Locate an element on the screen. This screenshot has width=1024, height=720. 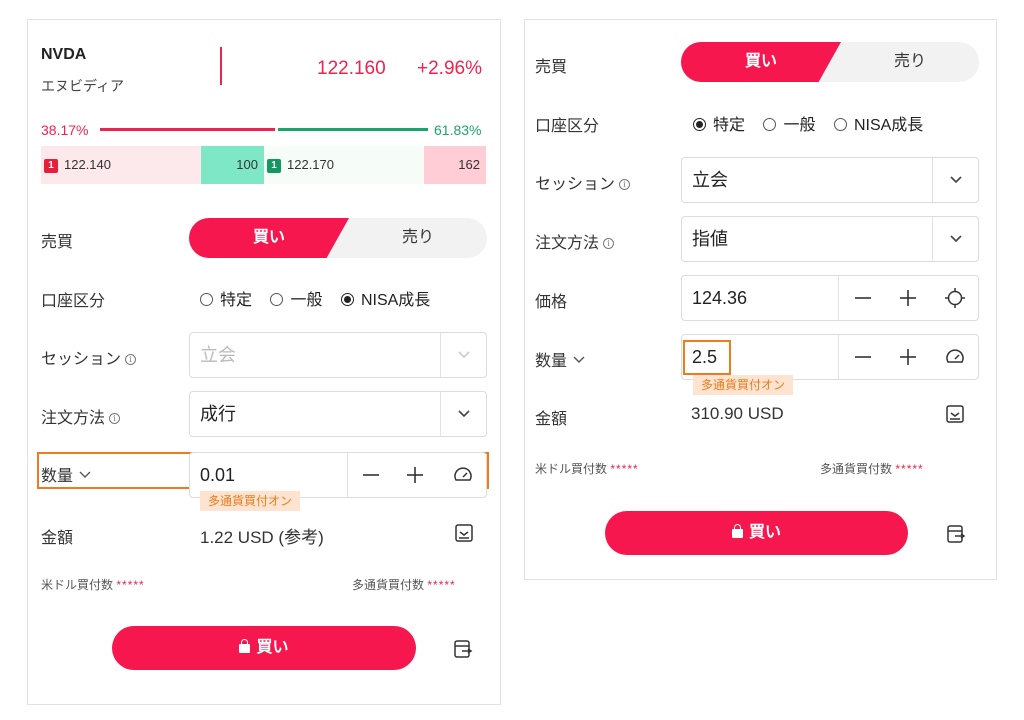
bid-cell: 1 122.140 is located at coordinates (121, 165).